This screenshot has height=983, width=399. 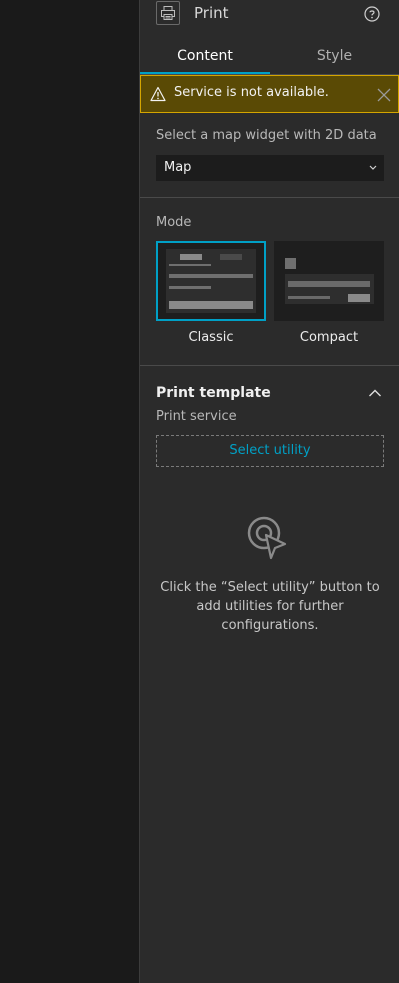 What do you see at coordinates (211, 13) in the screenshot?
I see `panel-title: Print` at bounding box center [211, 13].